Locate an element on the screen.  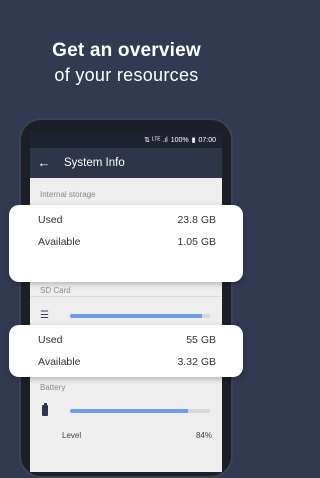
battery-label: Battery is located at coordinates (53, 387).